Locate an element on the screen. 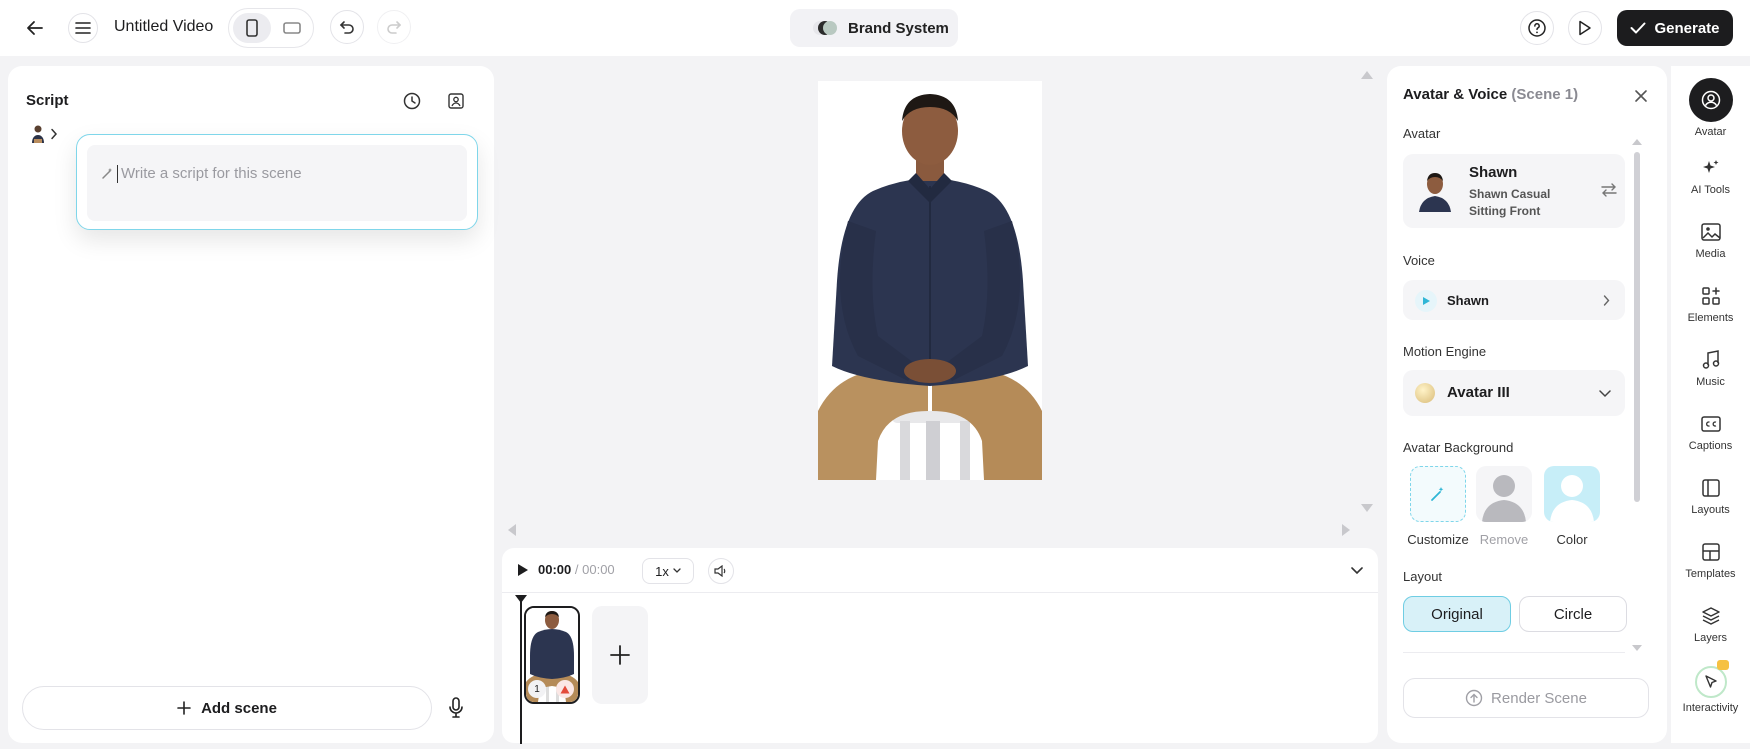  scroll-thumb is located at coordinates (1637, 327).